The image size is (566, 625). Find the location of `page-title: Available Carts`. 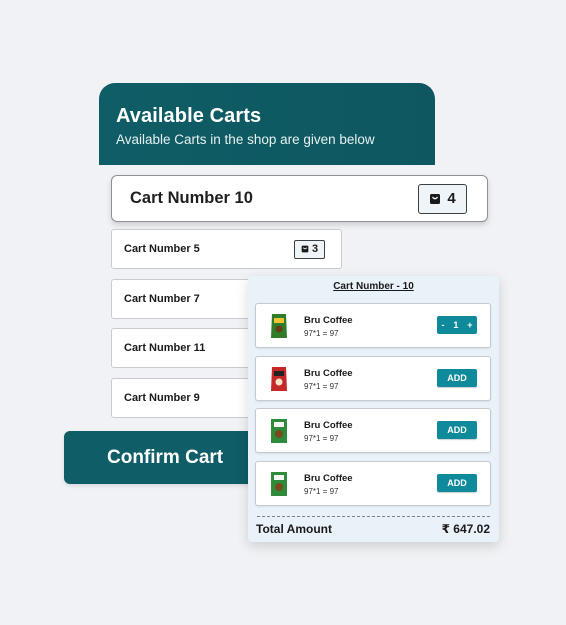

page-title: Available Carts is located at coordinates (189, 116).